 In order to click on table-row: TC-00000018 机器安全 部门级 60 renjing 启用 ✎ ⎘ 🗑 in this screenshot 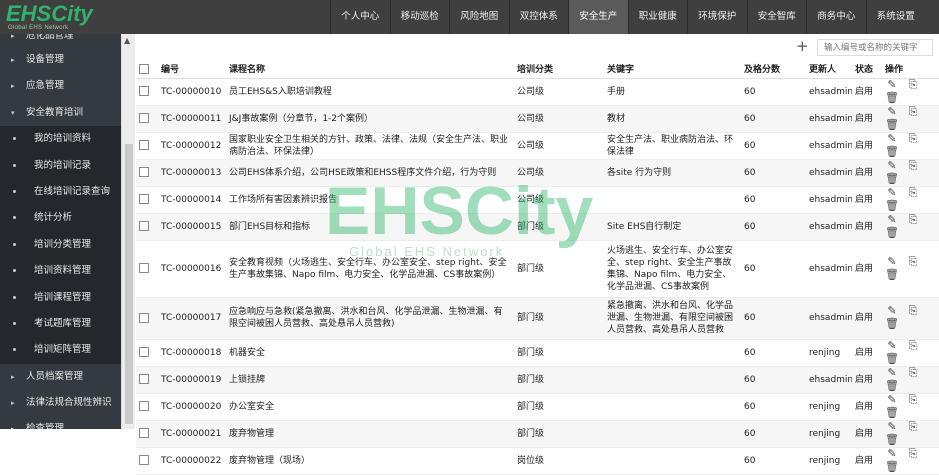, I will do `click(537, 353)`.